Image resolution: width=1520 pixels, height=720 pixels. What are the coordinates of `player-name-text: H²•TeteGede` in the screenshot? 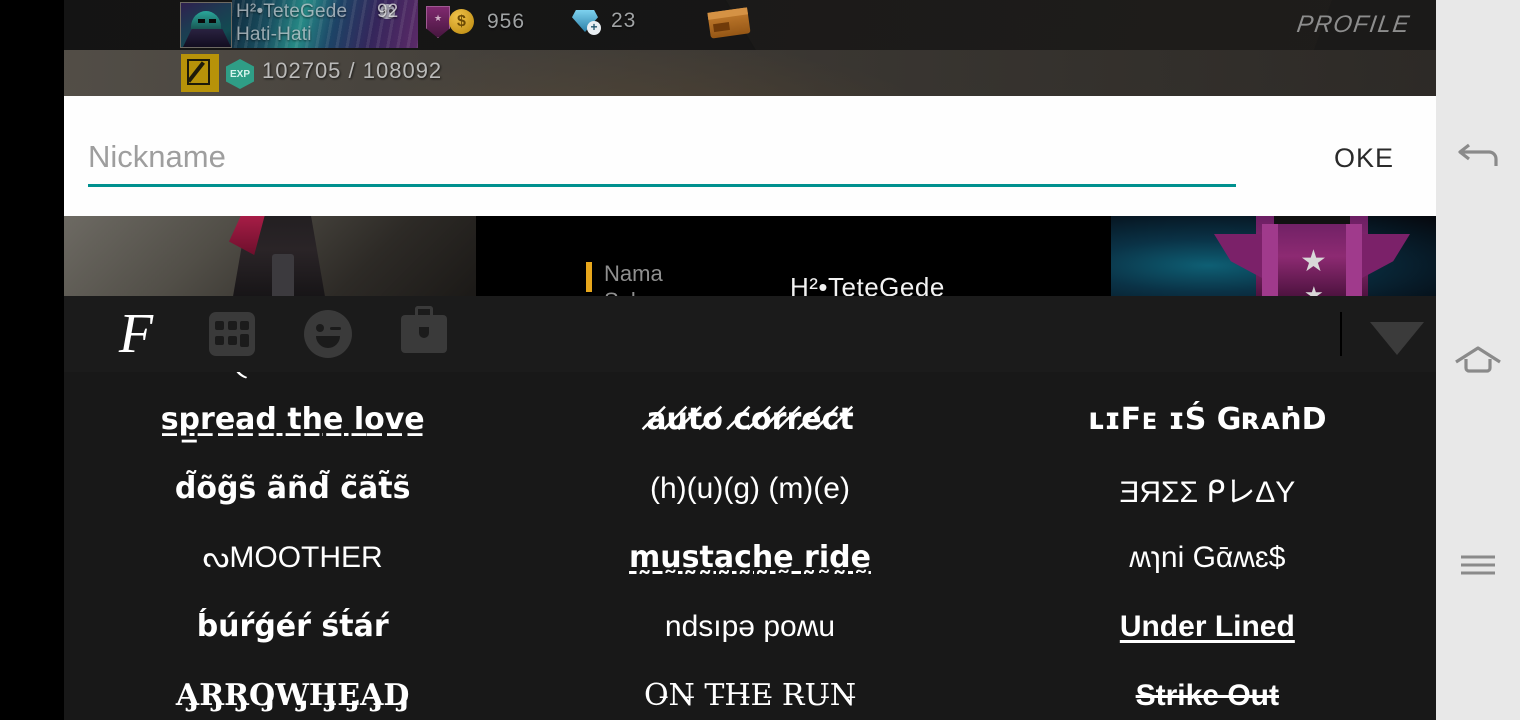 It's located at (292, 11).